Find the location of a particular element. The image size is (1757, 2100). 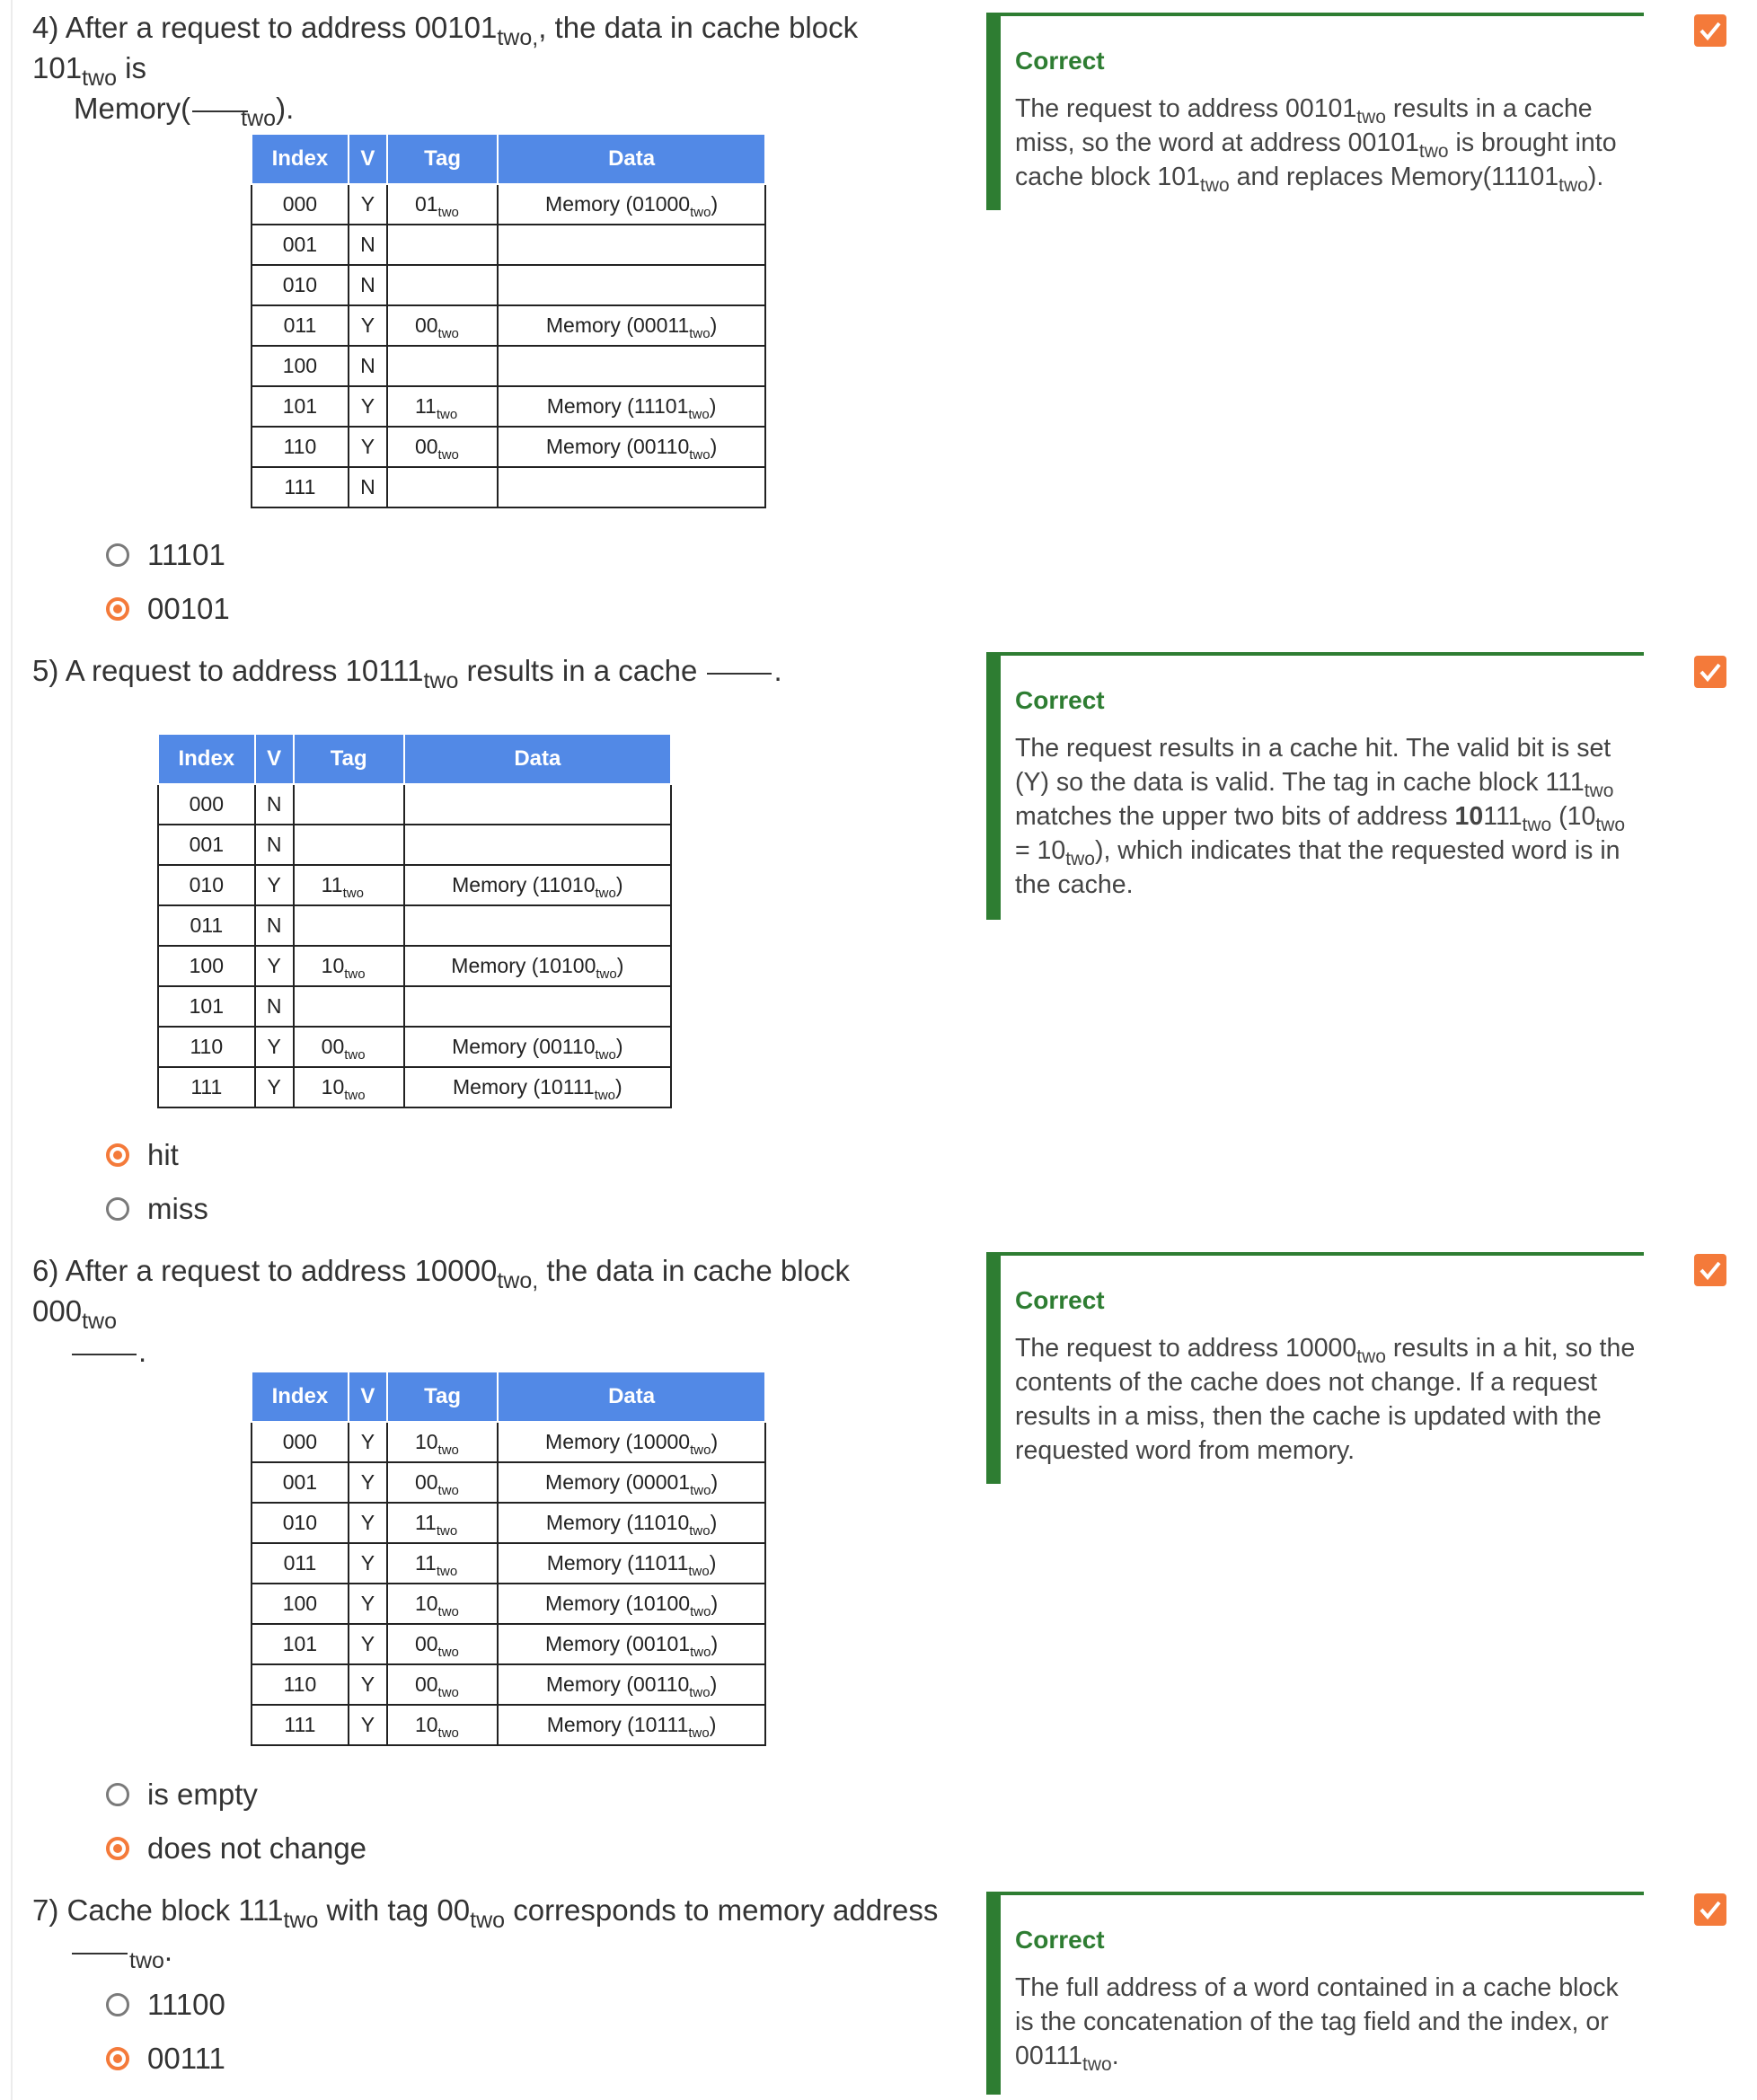

option-00101: 00101 is located at coordinates (168, 609).